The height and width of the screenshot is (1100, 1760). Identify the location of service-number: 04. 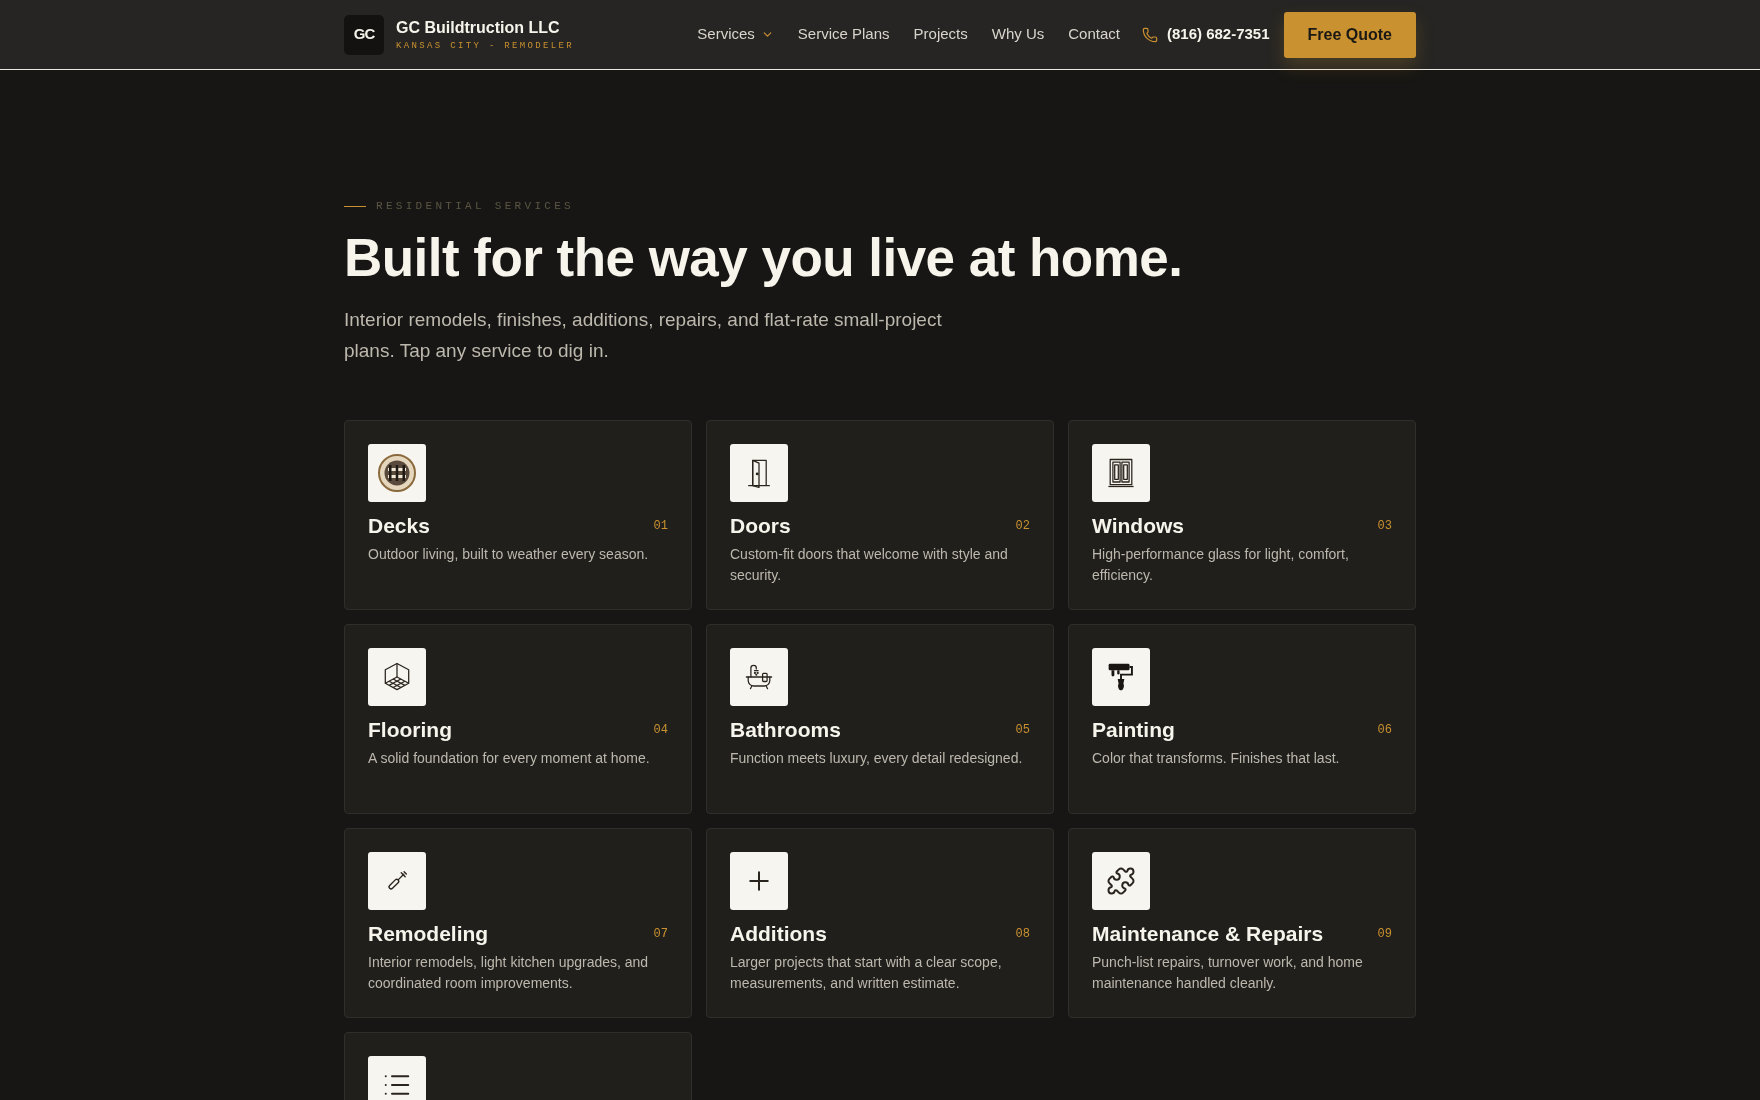
(660, 730).